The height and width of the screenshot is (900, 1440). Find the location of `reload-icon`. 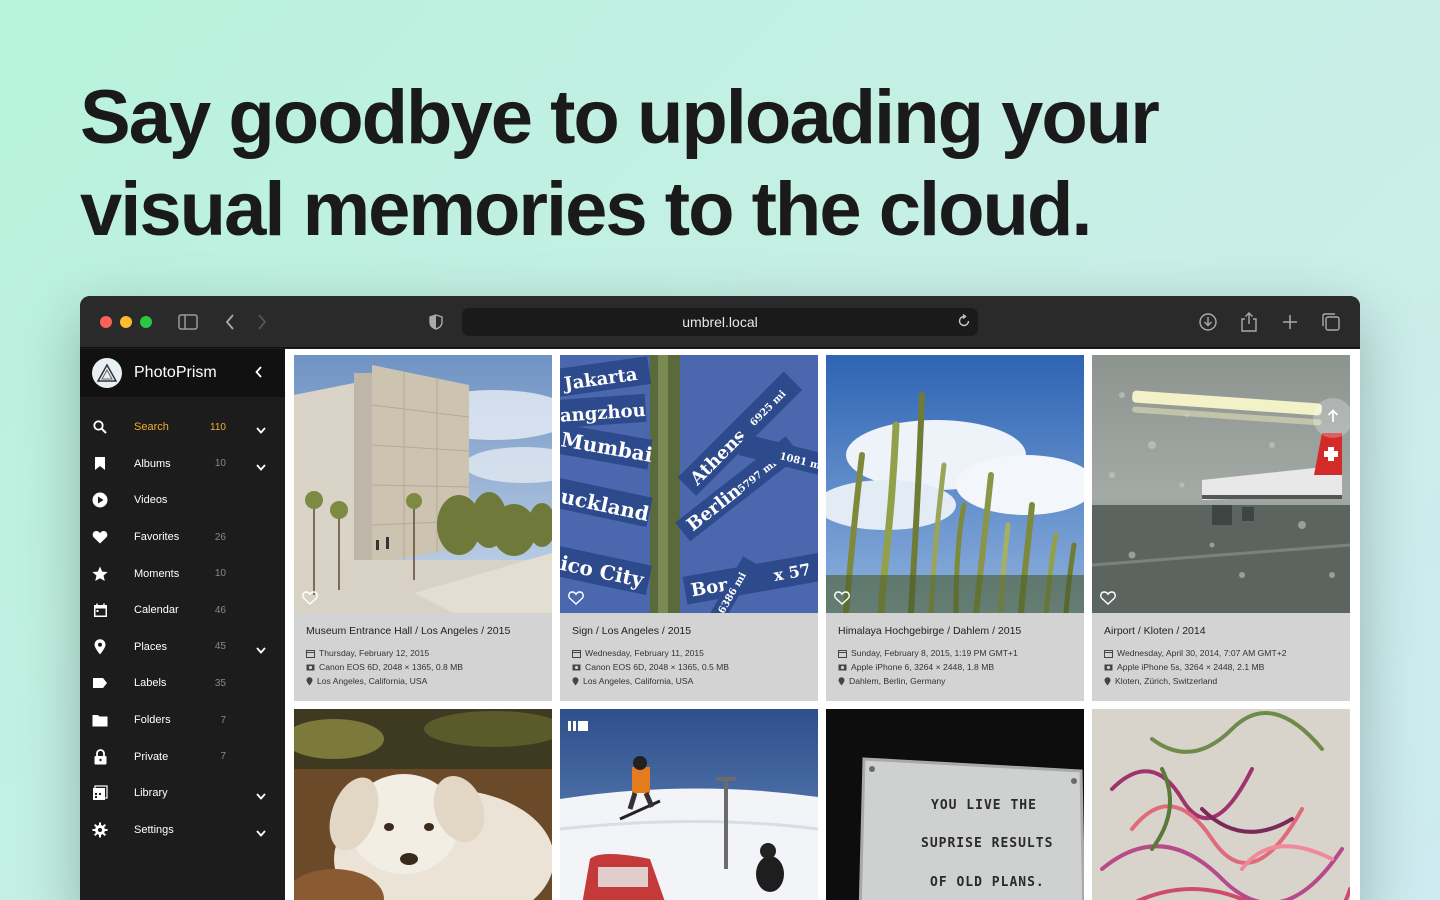

reload-icon is located at coordinates (964, 322).